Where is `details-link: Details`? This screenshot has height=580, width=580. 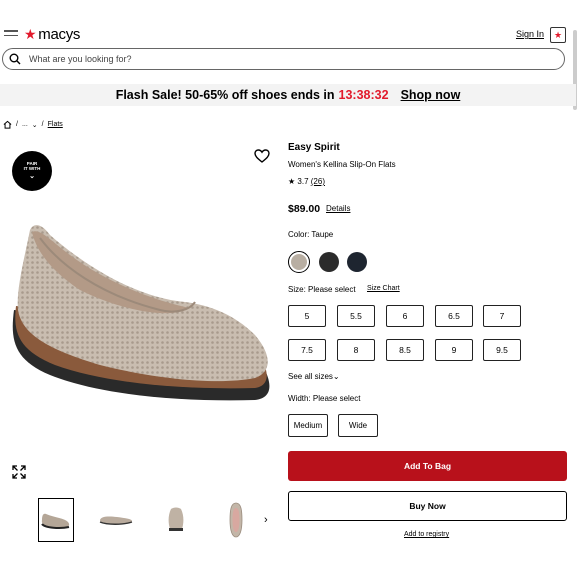
details-link: Details is located at coordinates (338, 208).